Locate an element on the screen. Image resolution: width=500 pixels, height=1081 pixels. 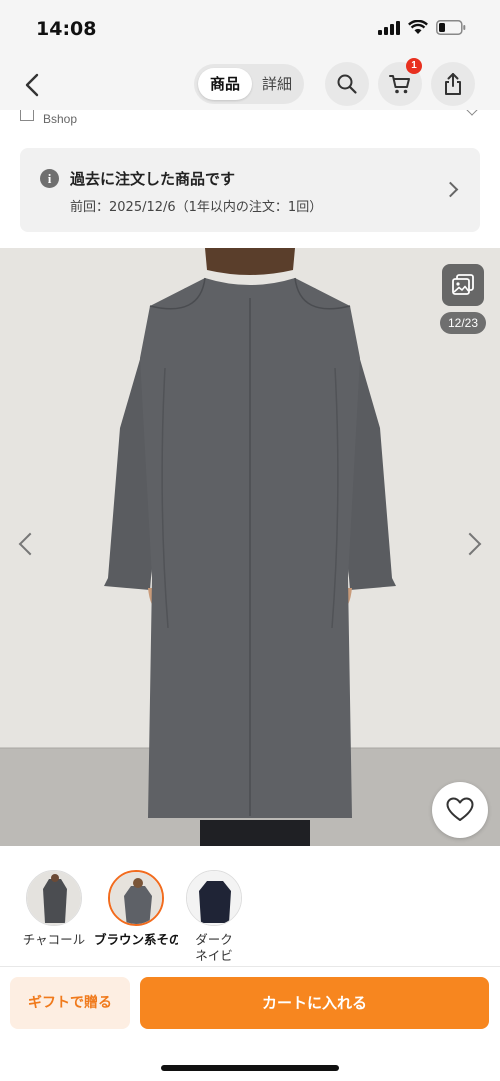
share-icon is located at coordinates (453, 84).